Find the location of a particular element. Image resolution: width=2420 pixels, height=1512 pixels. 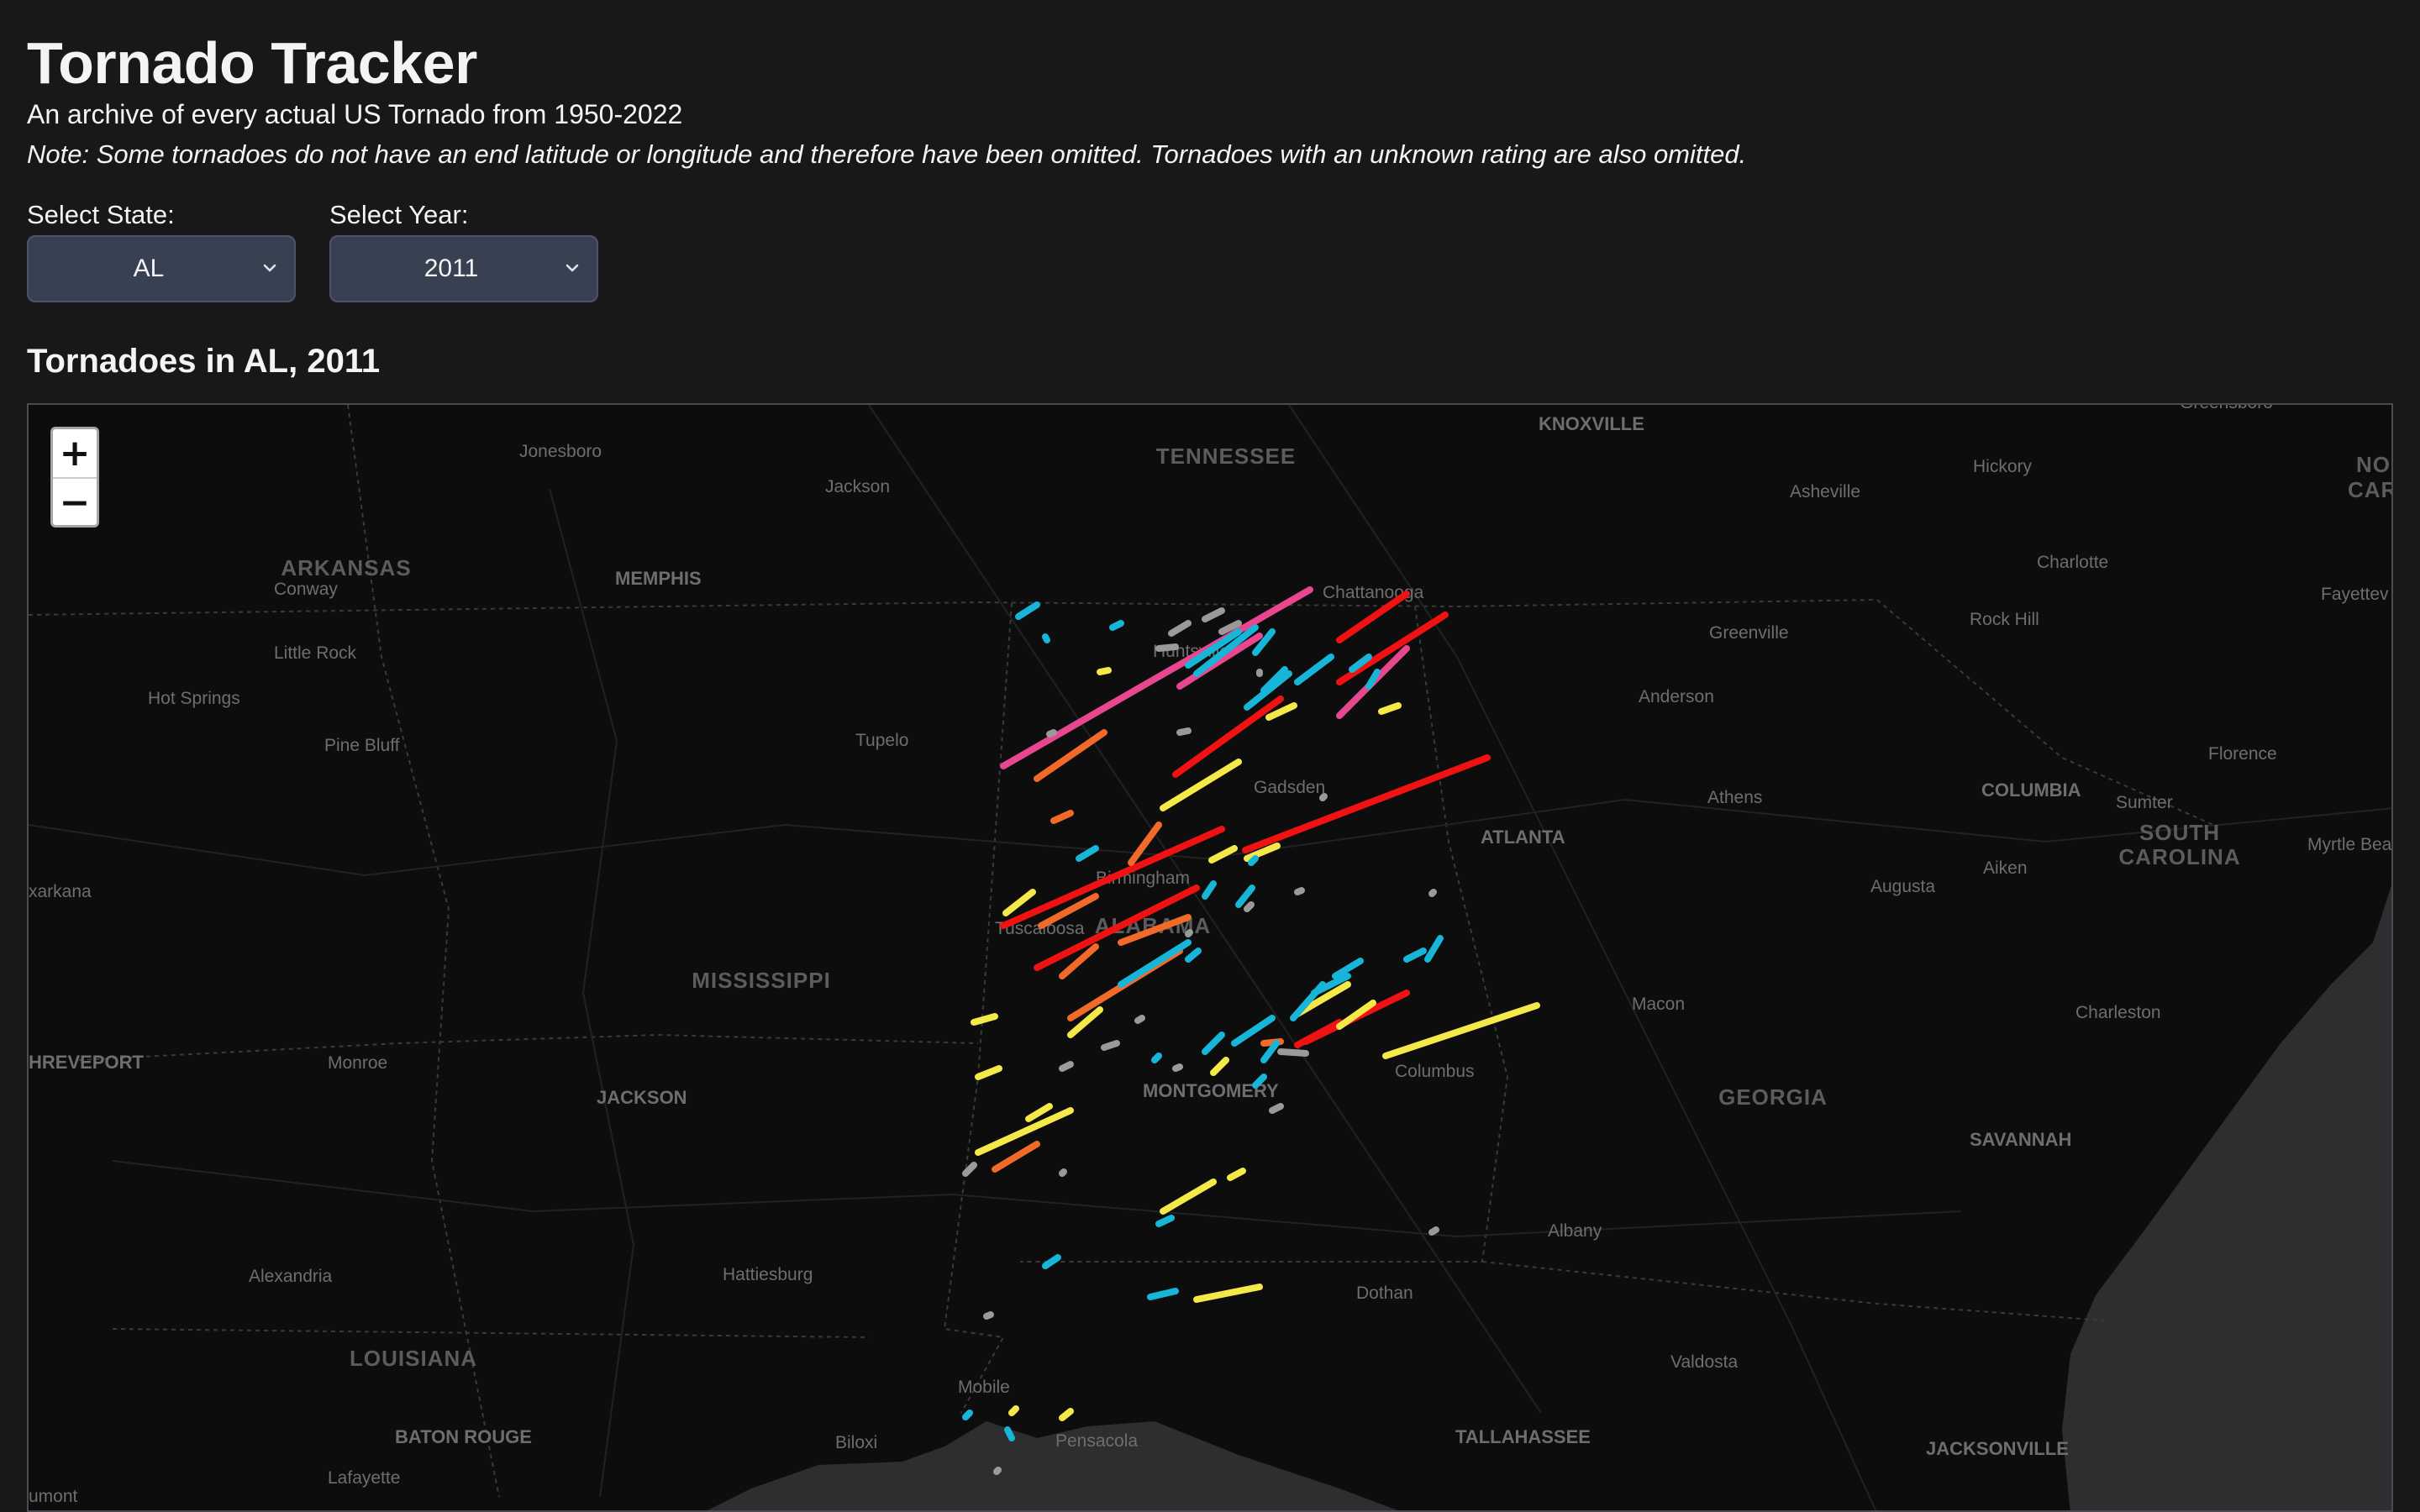

city-label: Pine Bluff is located at coordinates (362, 745).